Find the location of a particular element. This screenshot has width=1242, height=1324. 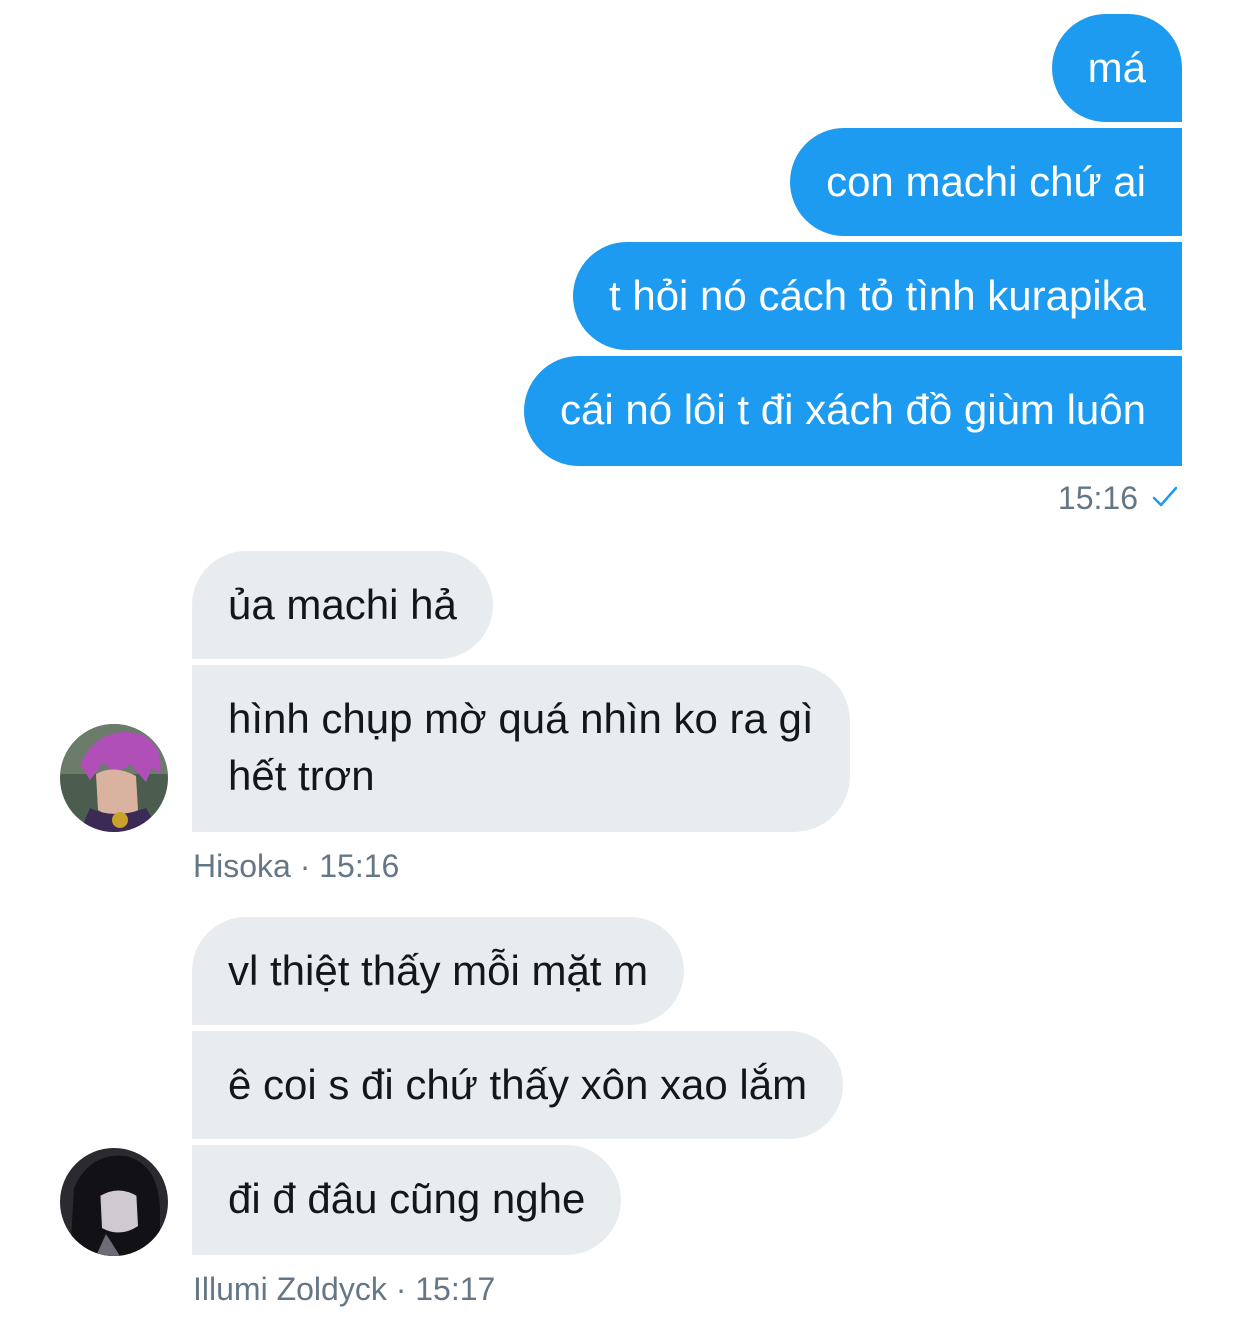

message-text: hình chụp mờ quá nhìn ko ra gì hết trơn is located at coordinates (521, 747).